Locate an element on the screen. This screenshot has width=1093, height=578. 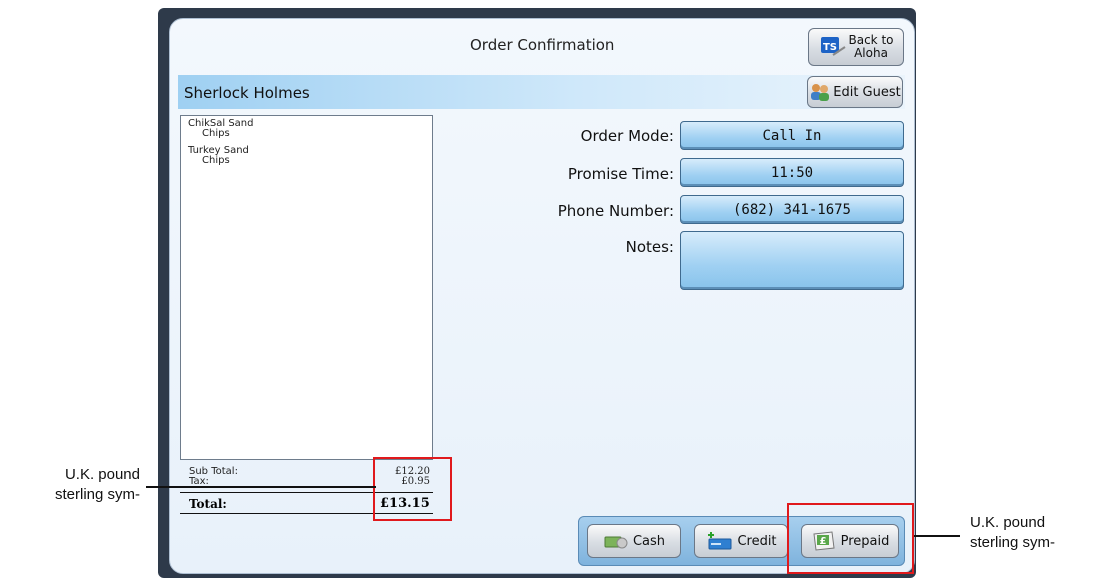
total-label: Total: is located at coordinates (208, 504).